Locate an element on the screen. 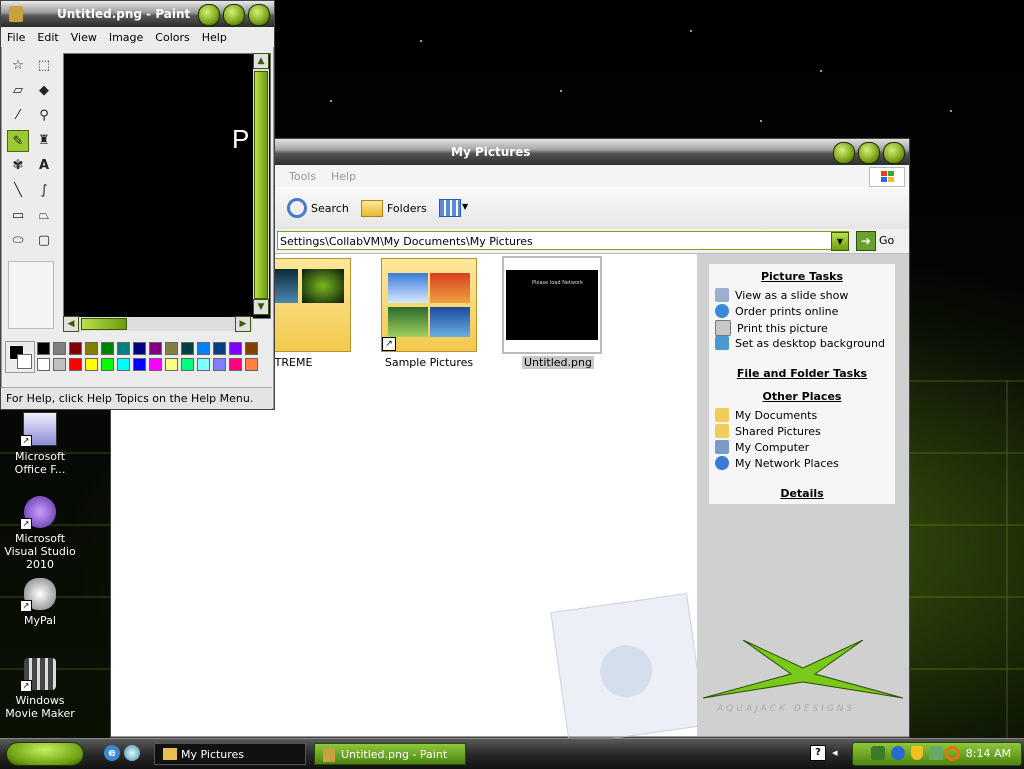 The image size is (1024, 769). menu-view: View is located at coordinates (84, 37).